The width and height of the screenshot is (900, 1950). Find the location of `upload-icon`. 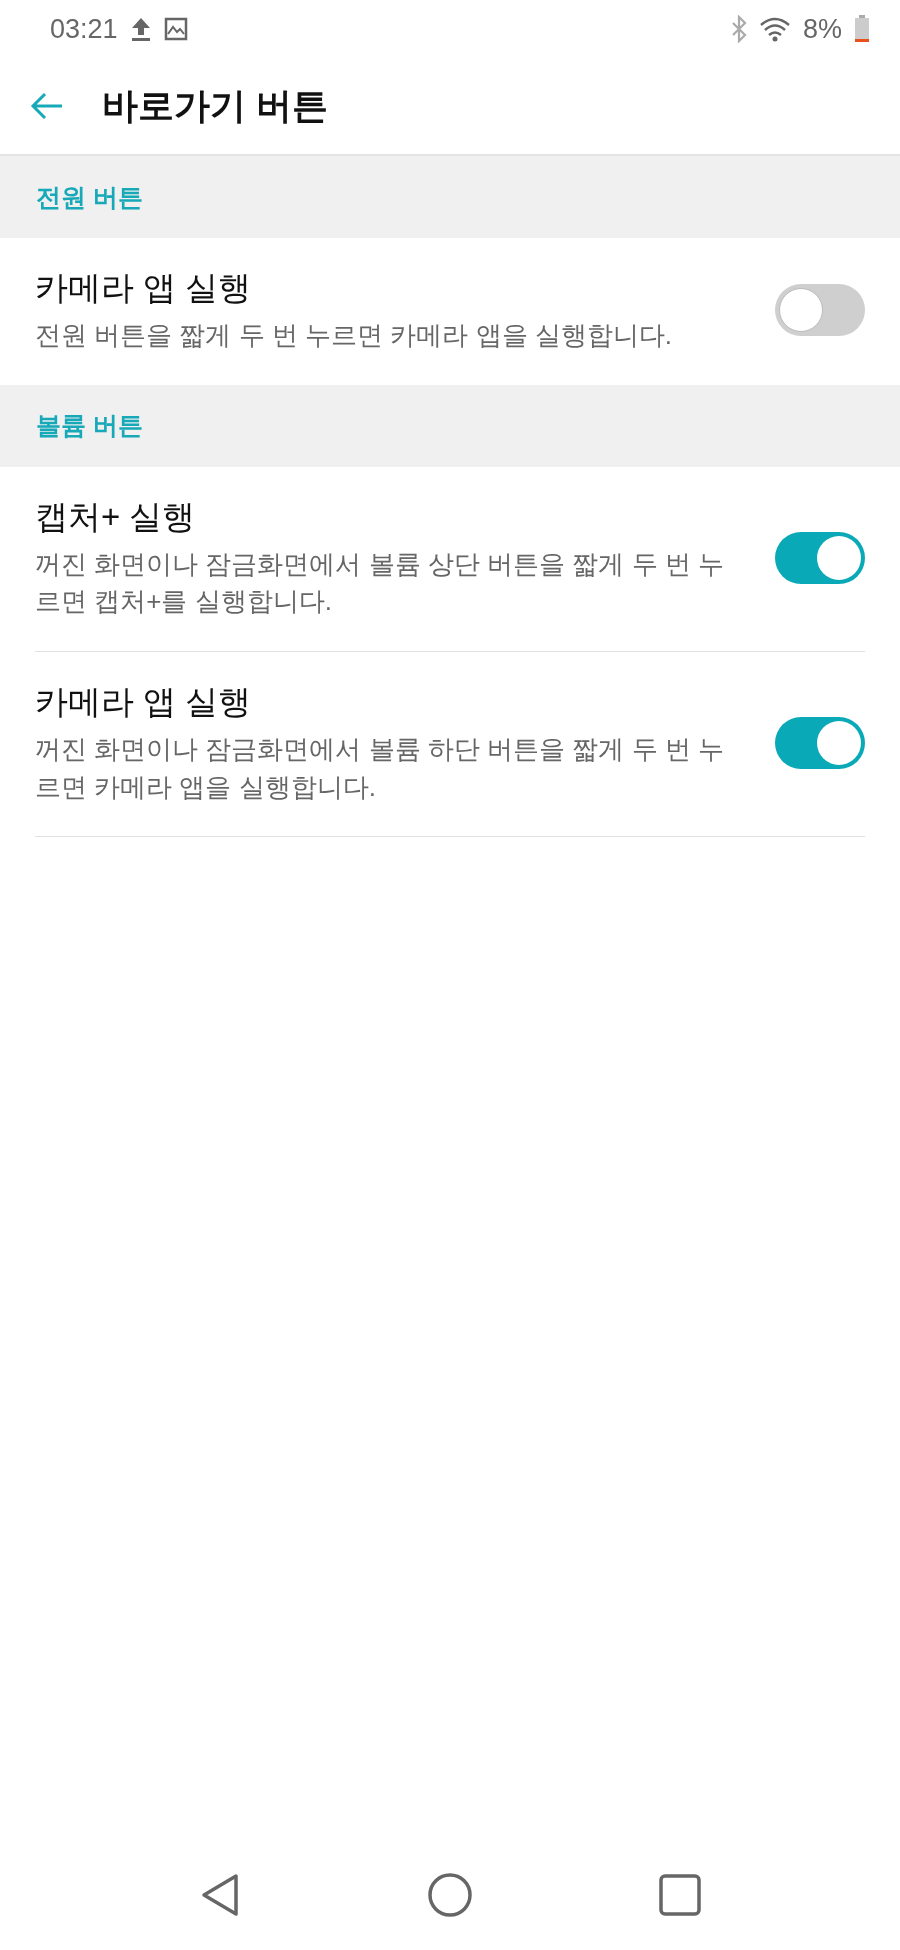

upload-icon is located at coordinates (140, 29).